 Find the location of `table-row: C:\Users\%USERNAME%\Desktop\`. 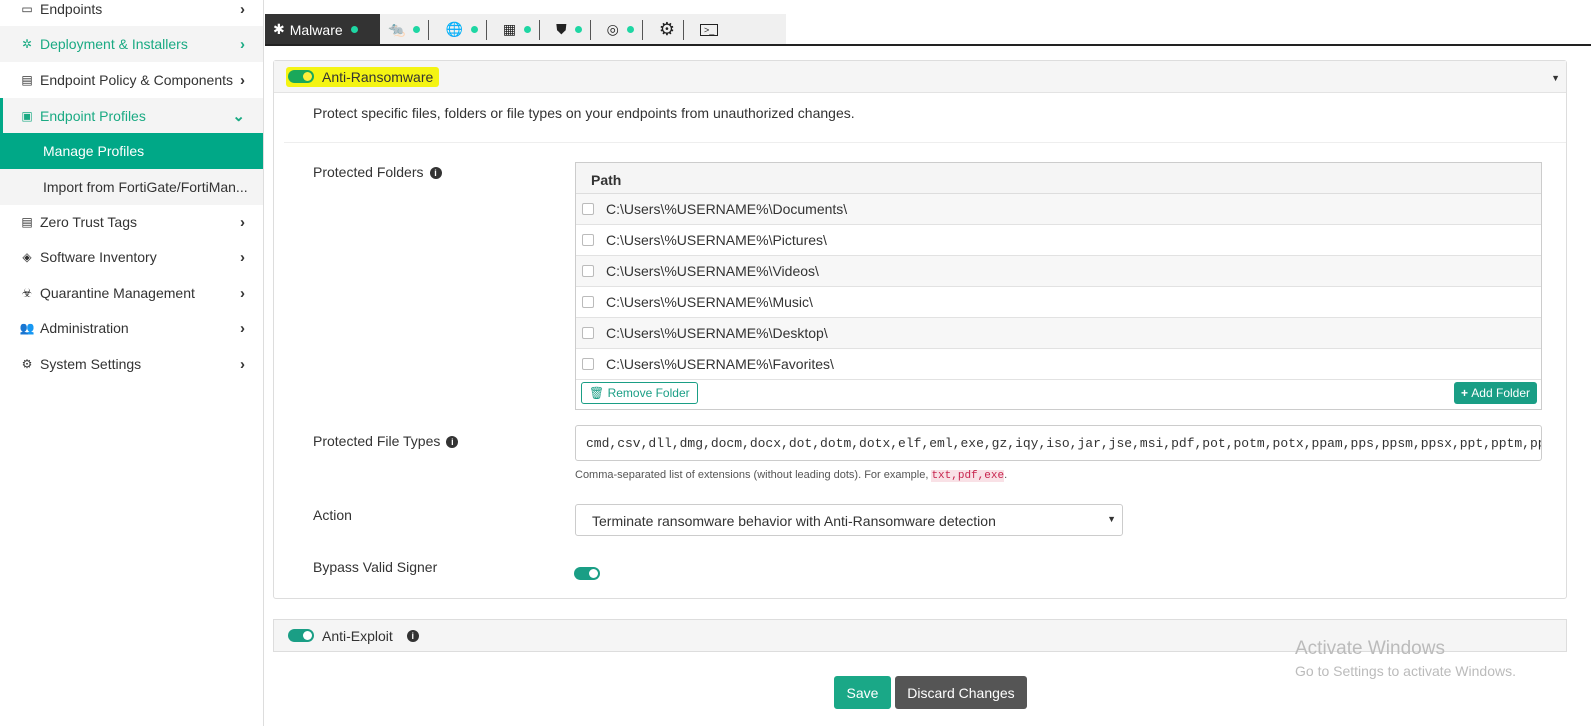

table-row: C:\Users\%USERNAME%\Desktop\ is located at coordinates (1058, 333).